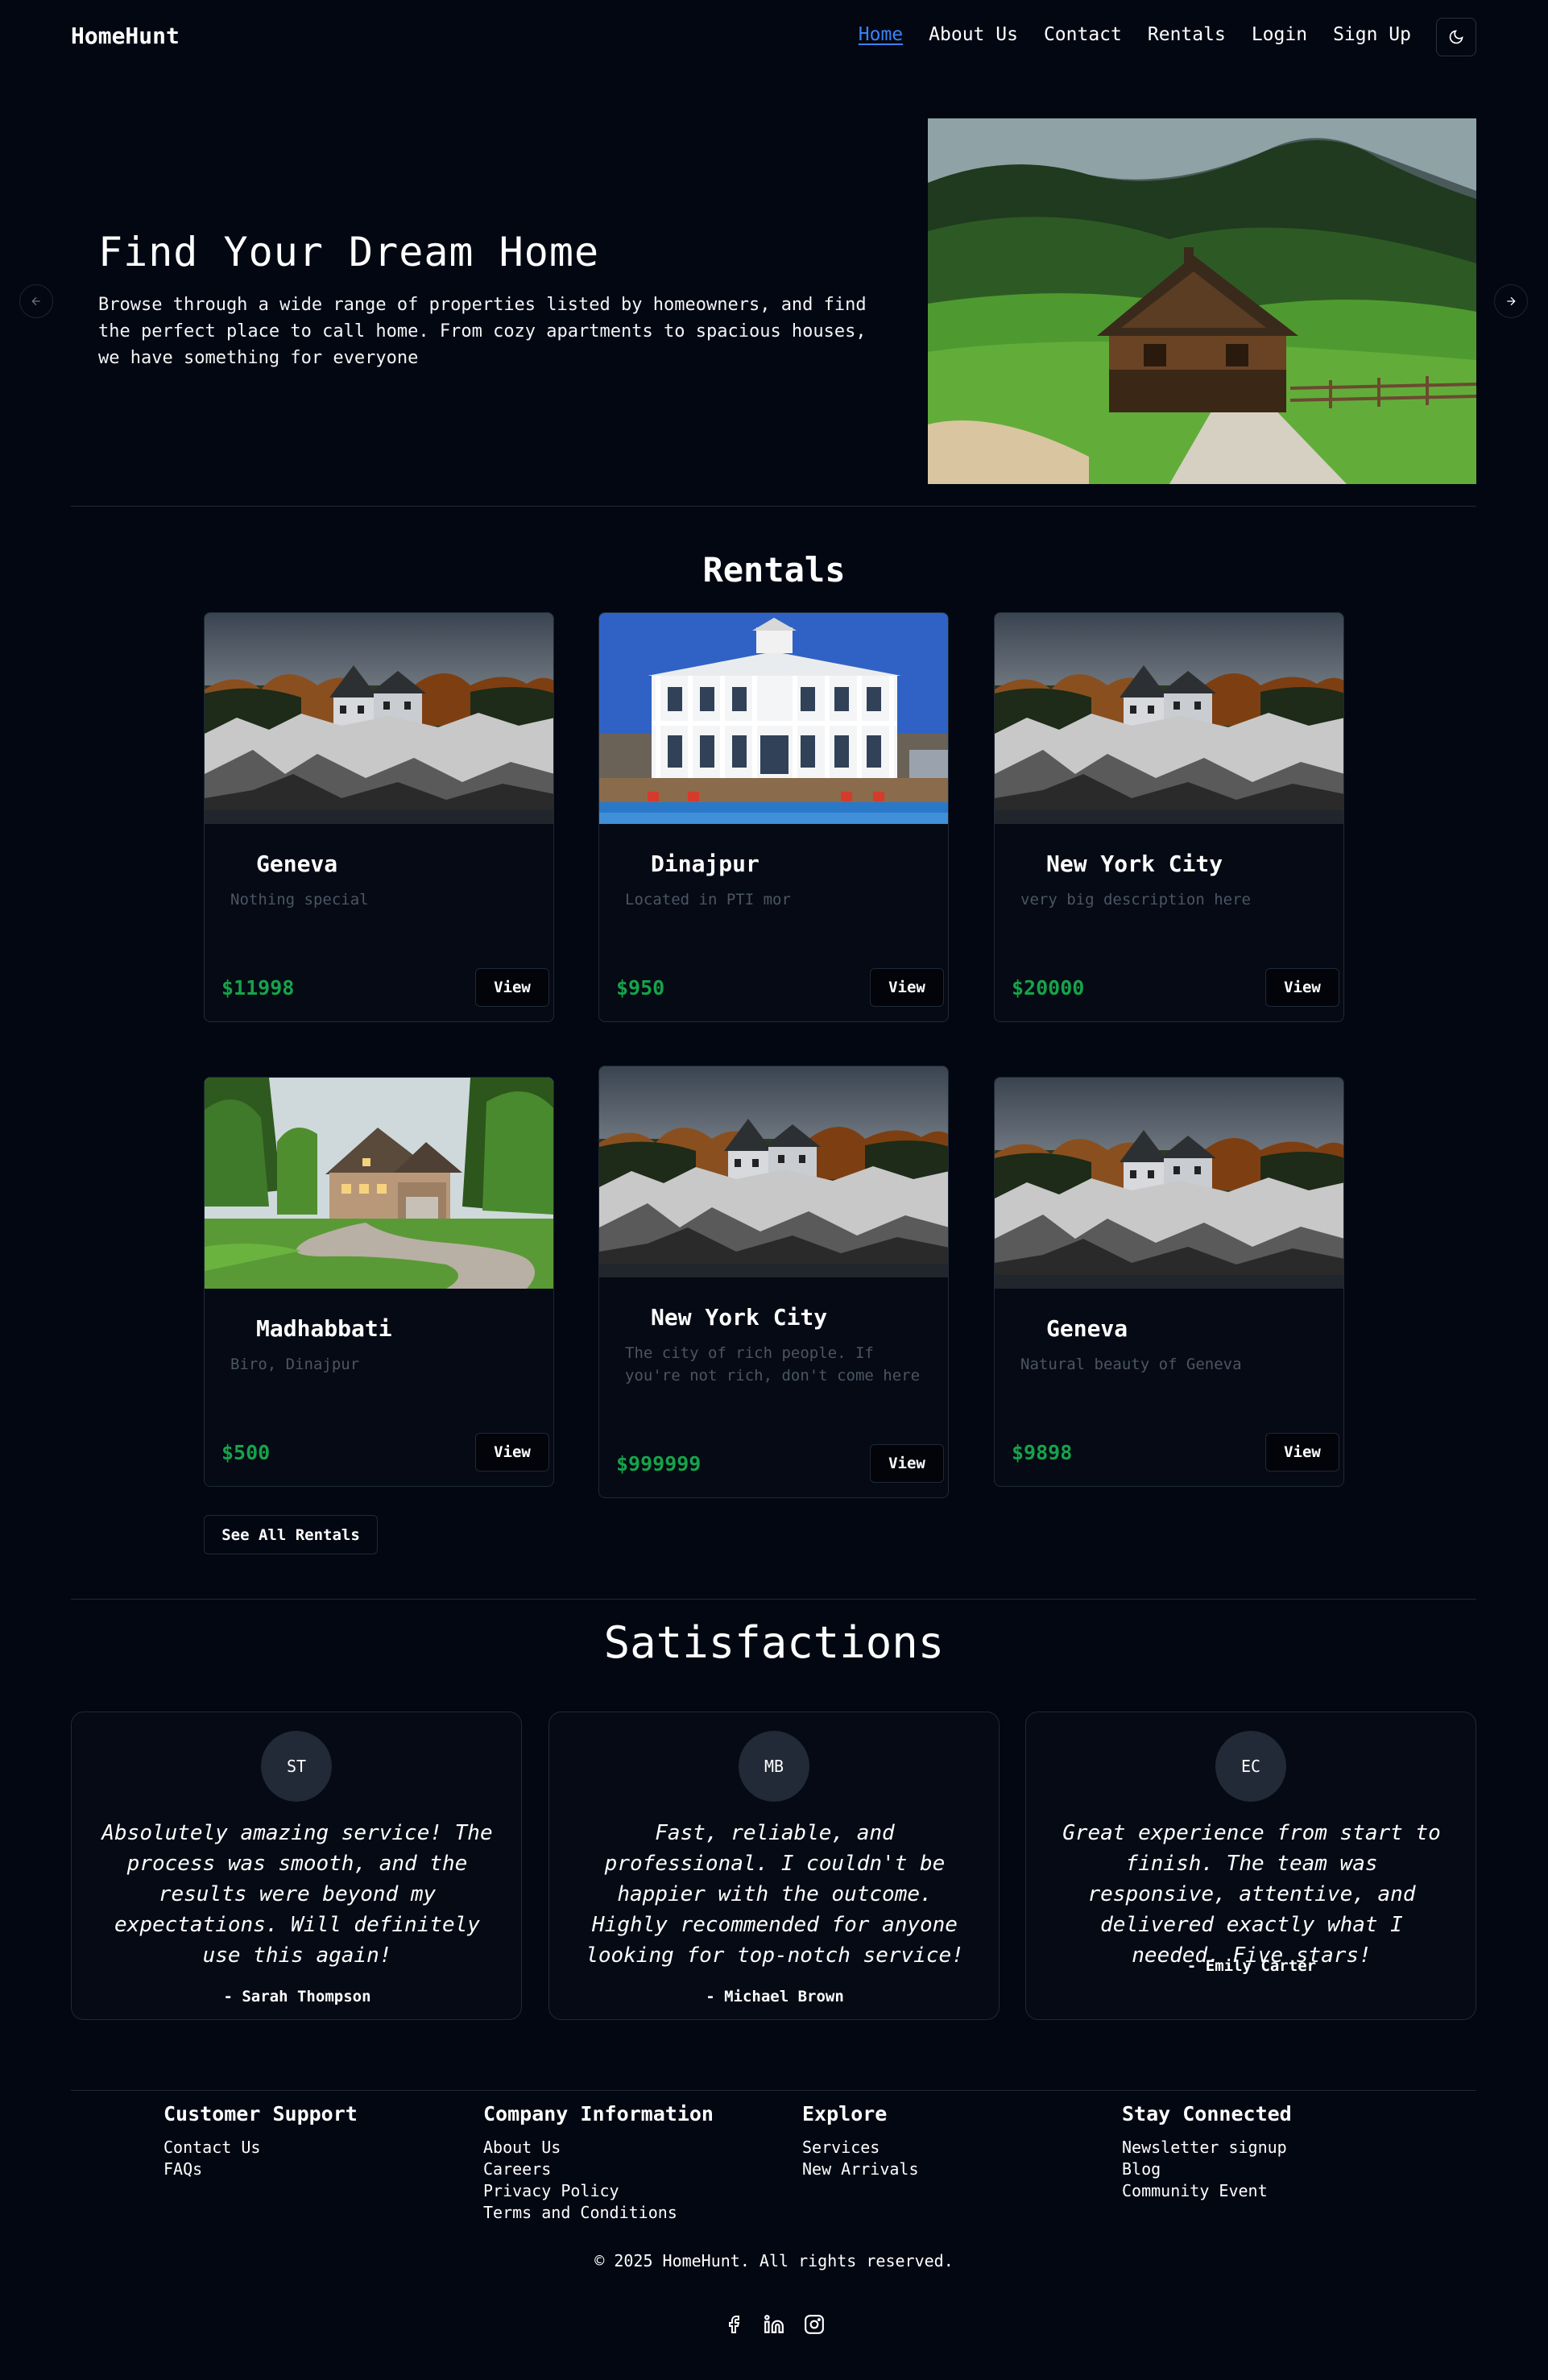 The image size is (1548, 2380). Describe the element at coordinates (296, 1767) in the screenshot. I see `avatar: ST` at that location.